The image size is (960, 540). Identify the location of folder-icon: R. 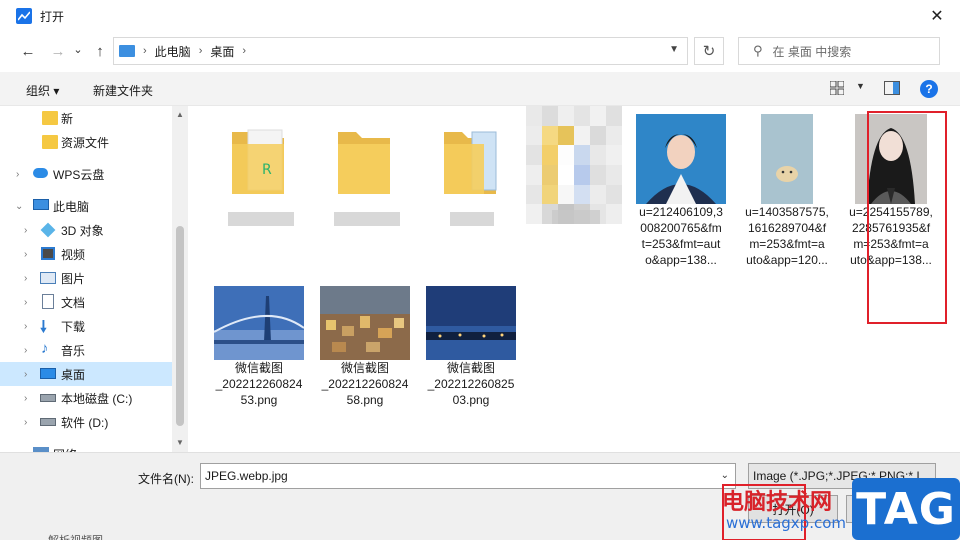
(258, 161).